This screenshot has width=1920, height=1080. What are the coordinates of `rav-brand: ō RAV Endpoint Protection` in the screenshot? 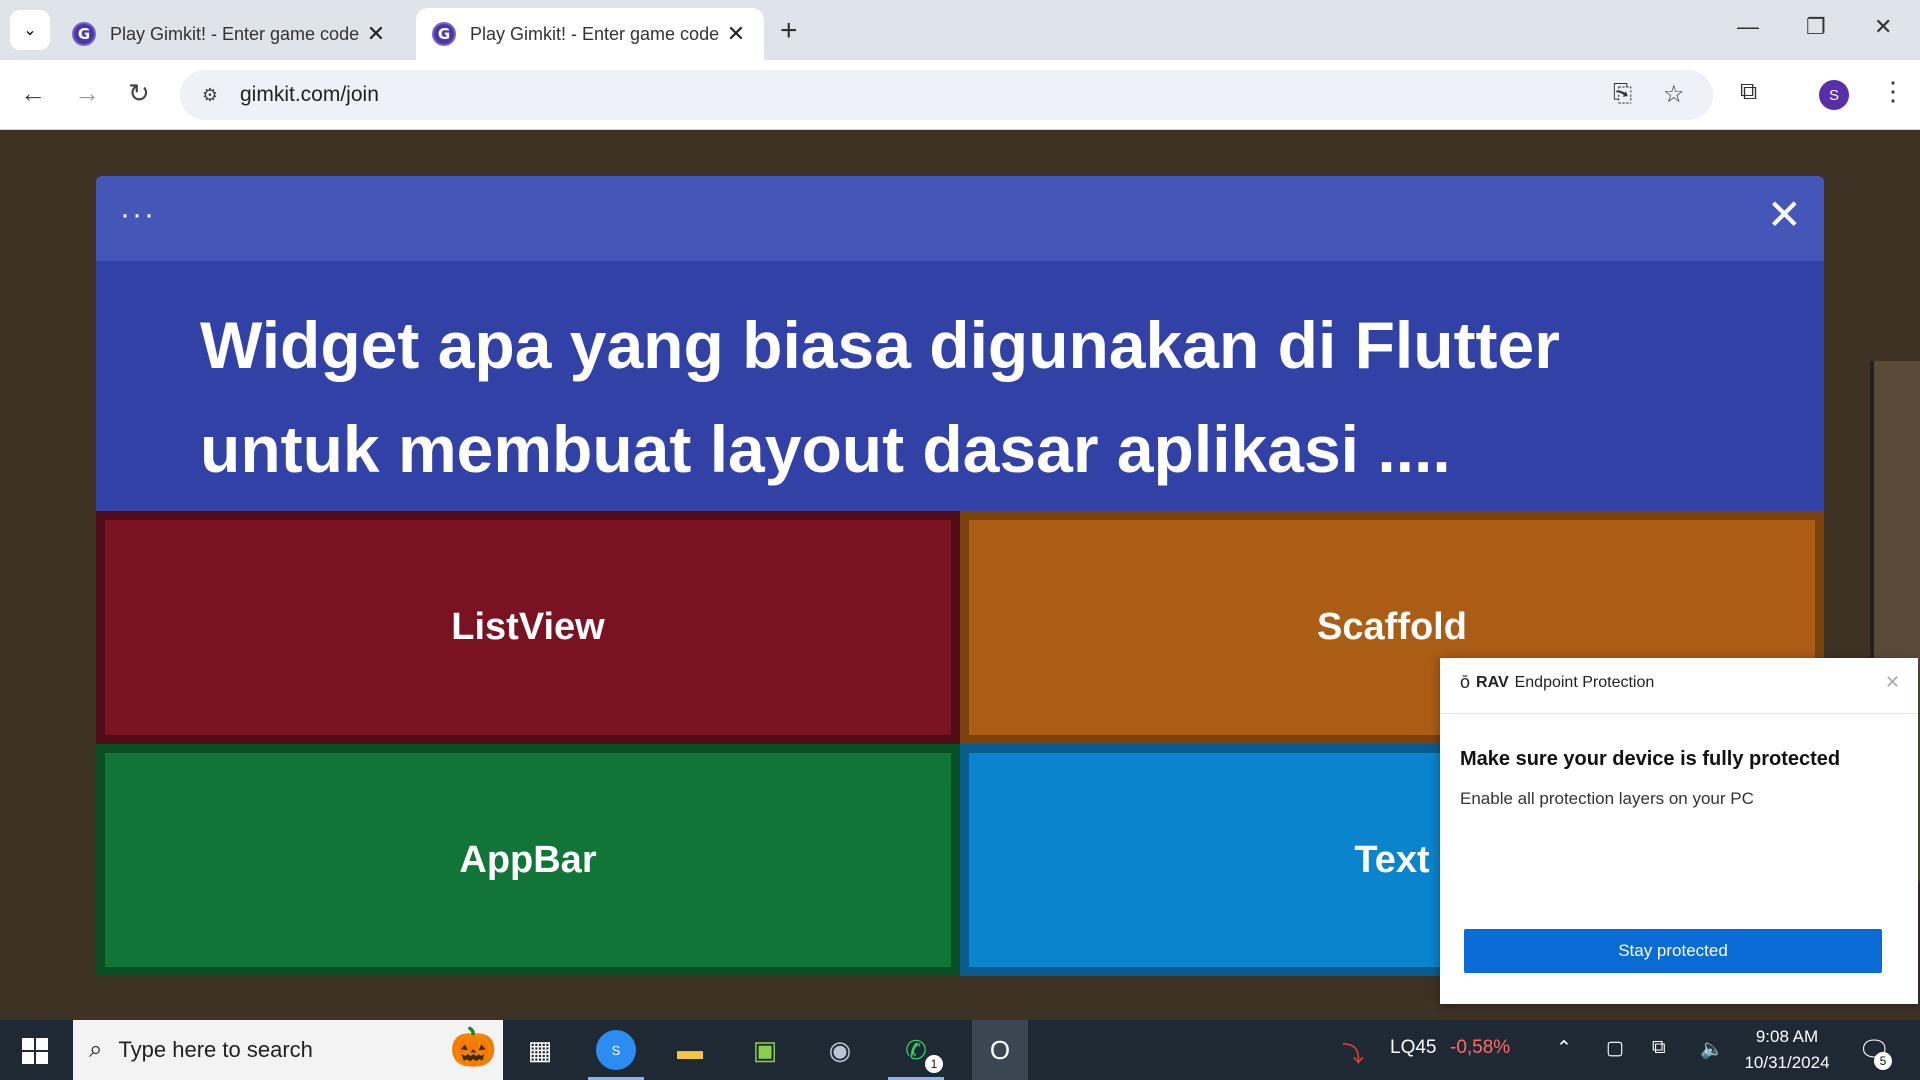 It's located at (1557, 682).